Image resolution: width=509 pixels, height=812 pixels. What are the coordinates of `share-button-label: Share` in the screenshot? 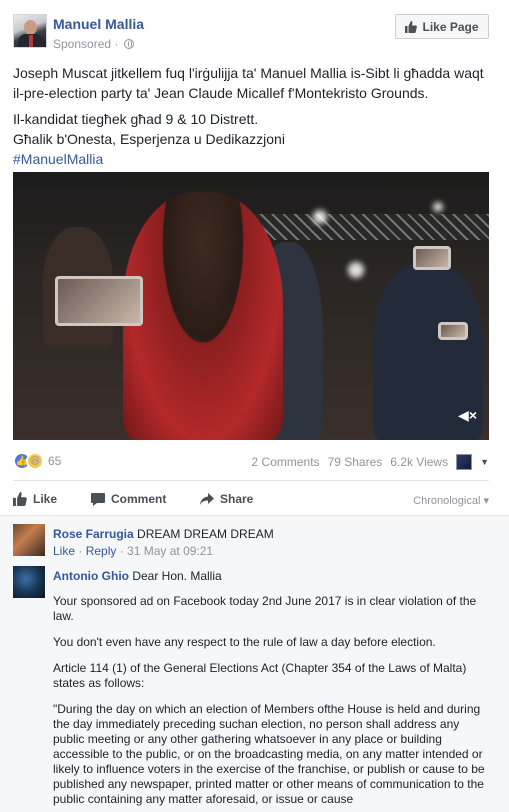 It's located at (237, 499).